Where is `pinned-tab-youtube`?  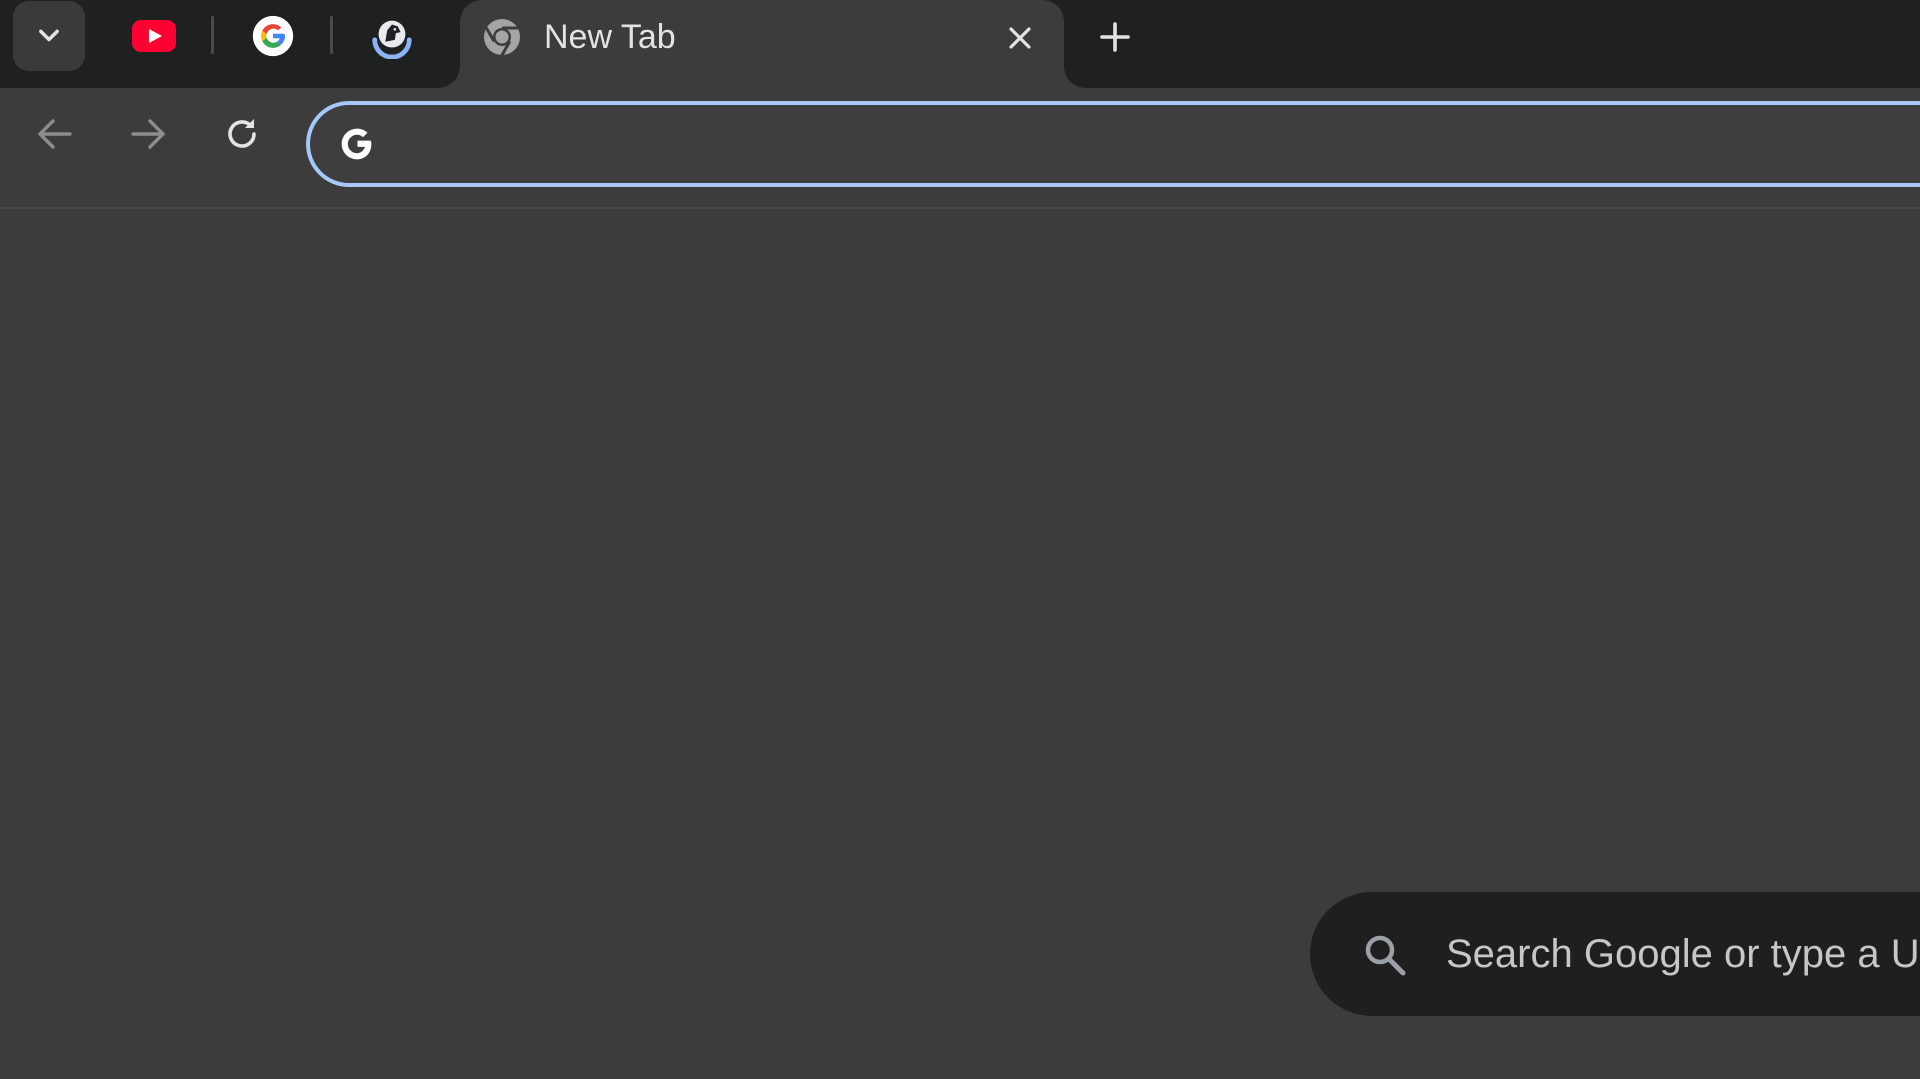
pinned-tab-youtube is located at coordinates (154, 36).